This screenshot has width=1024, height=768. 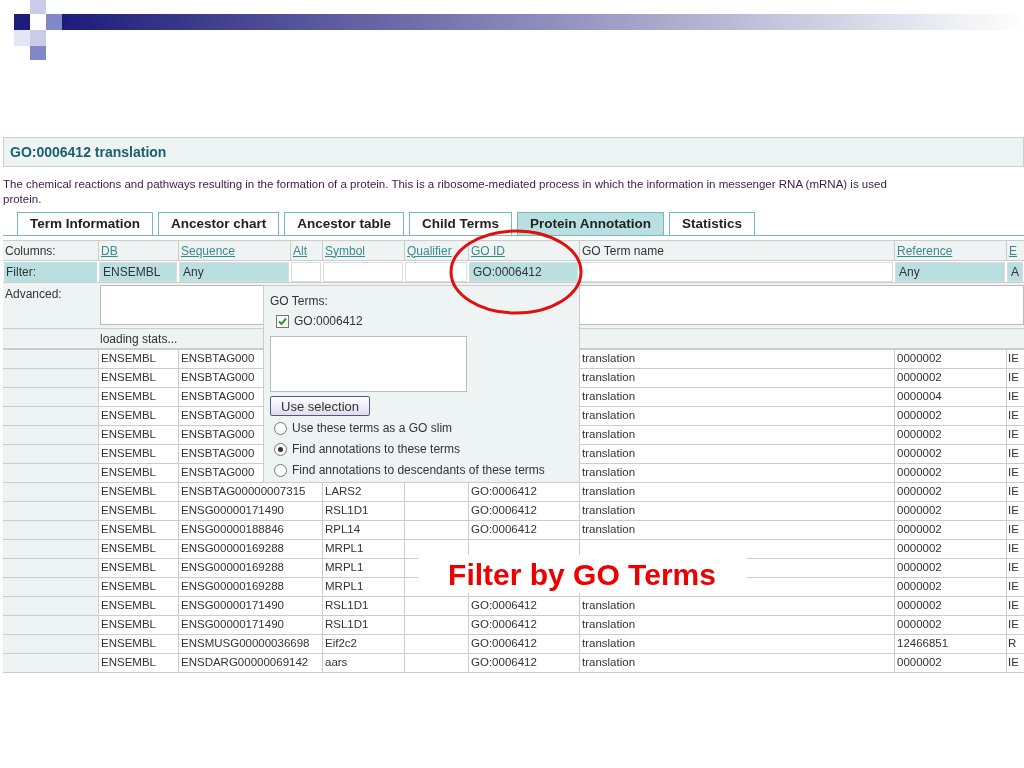 I want to click on use-selection-button: Use selection, so click(x=320, y=406).